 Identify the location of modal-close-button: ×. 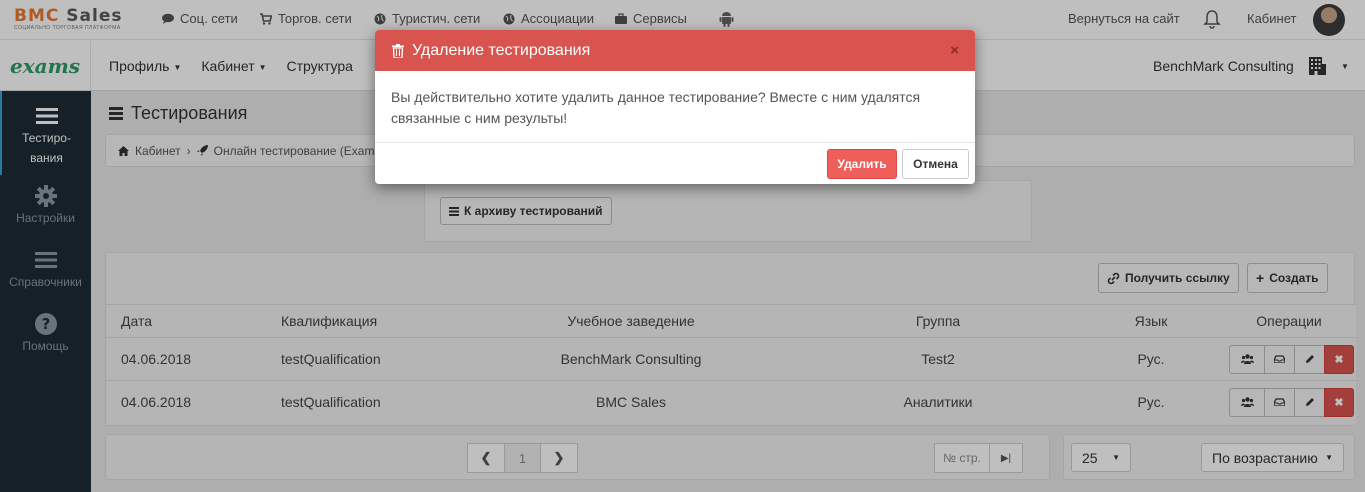
(954, 50).